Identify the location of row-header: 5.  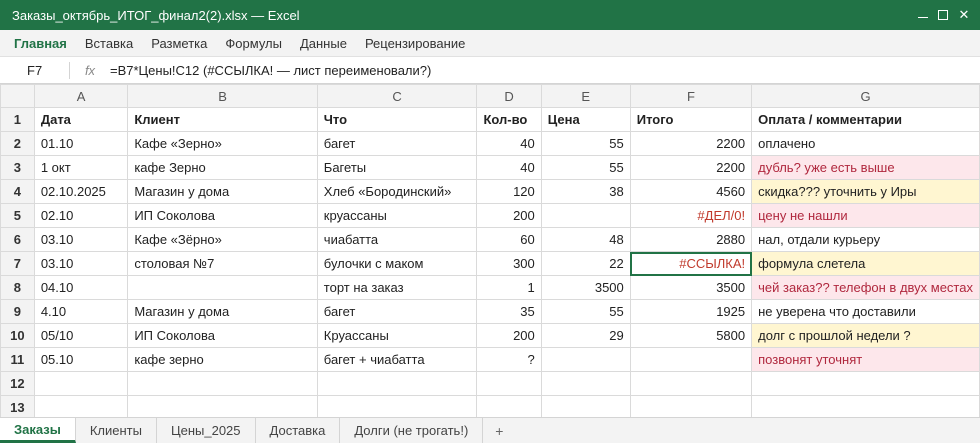
(17, 215).